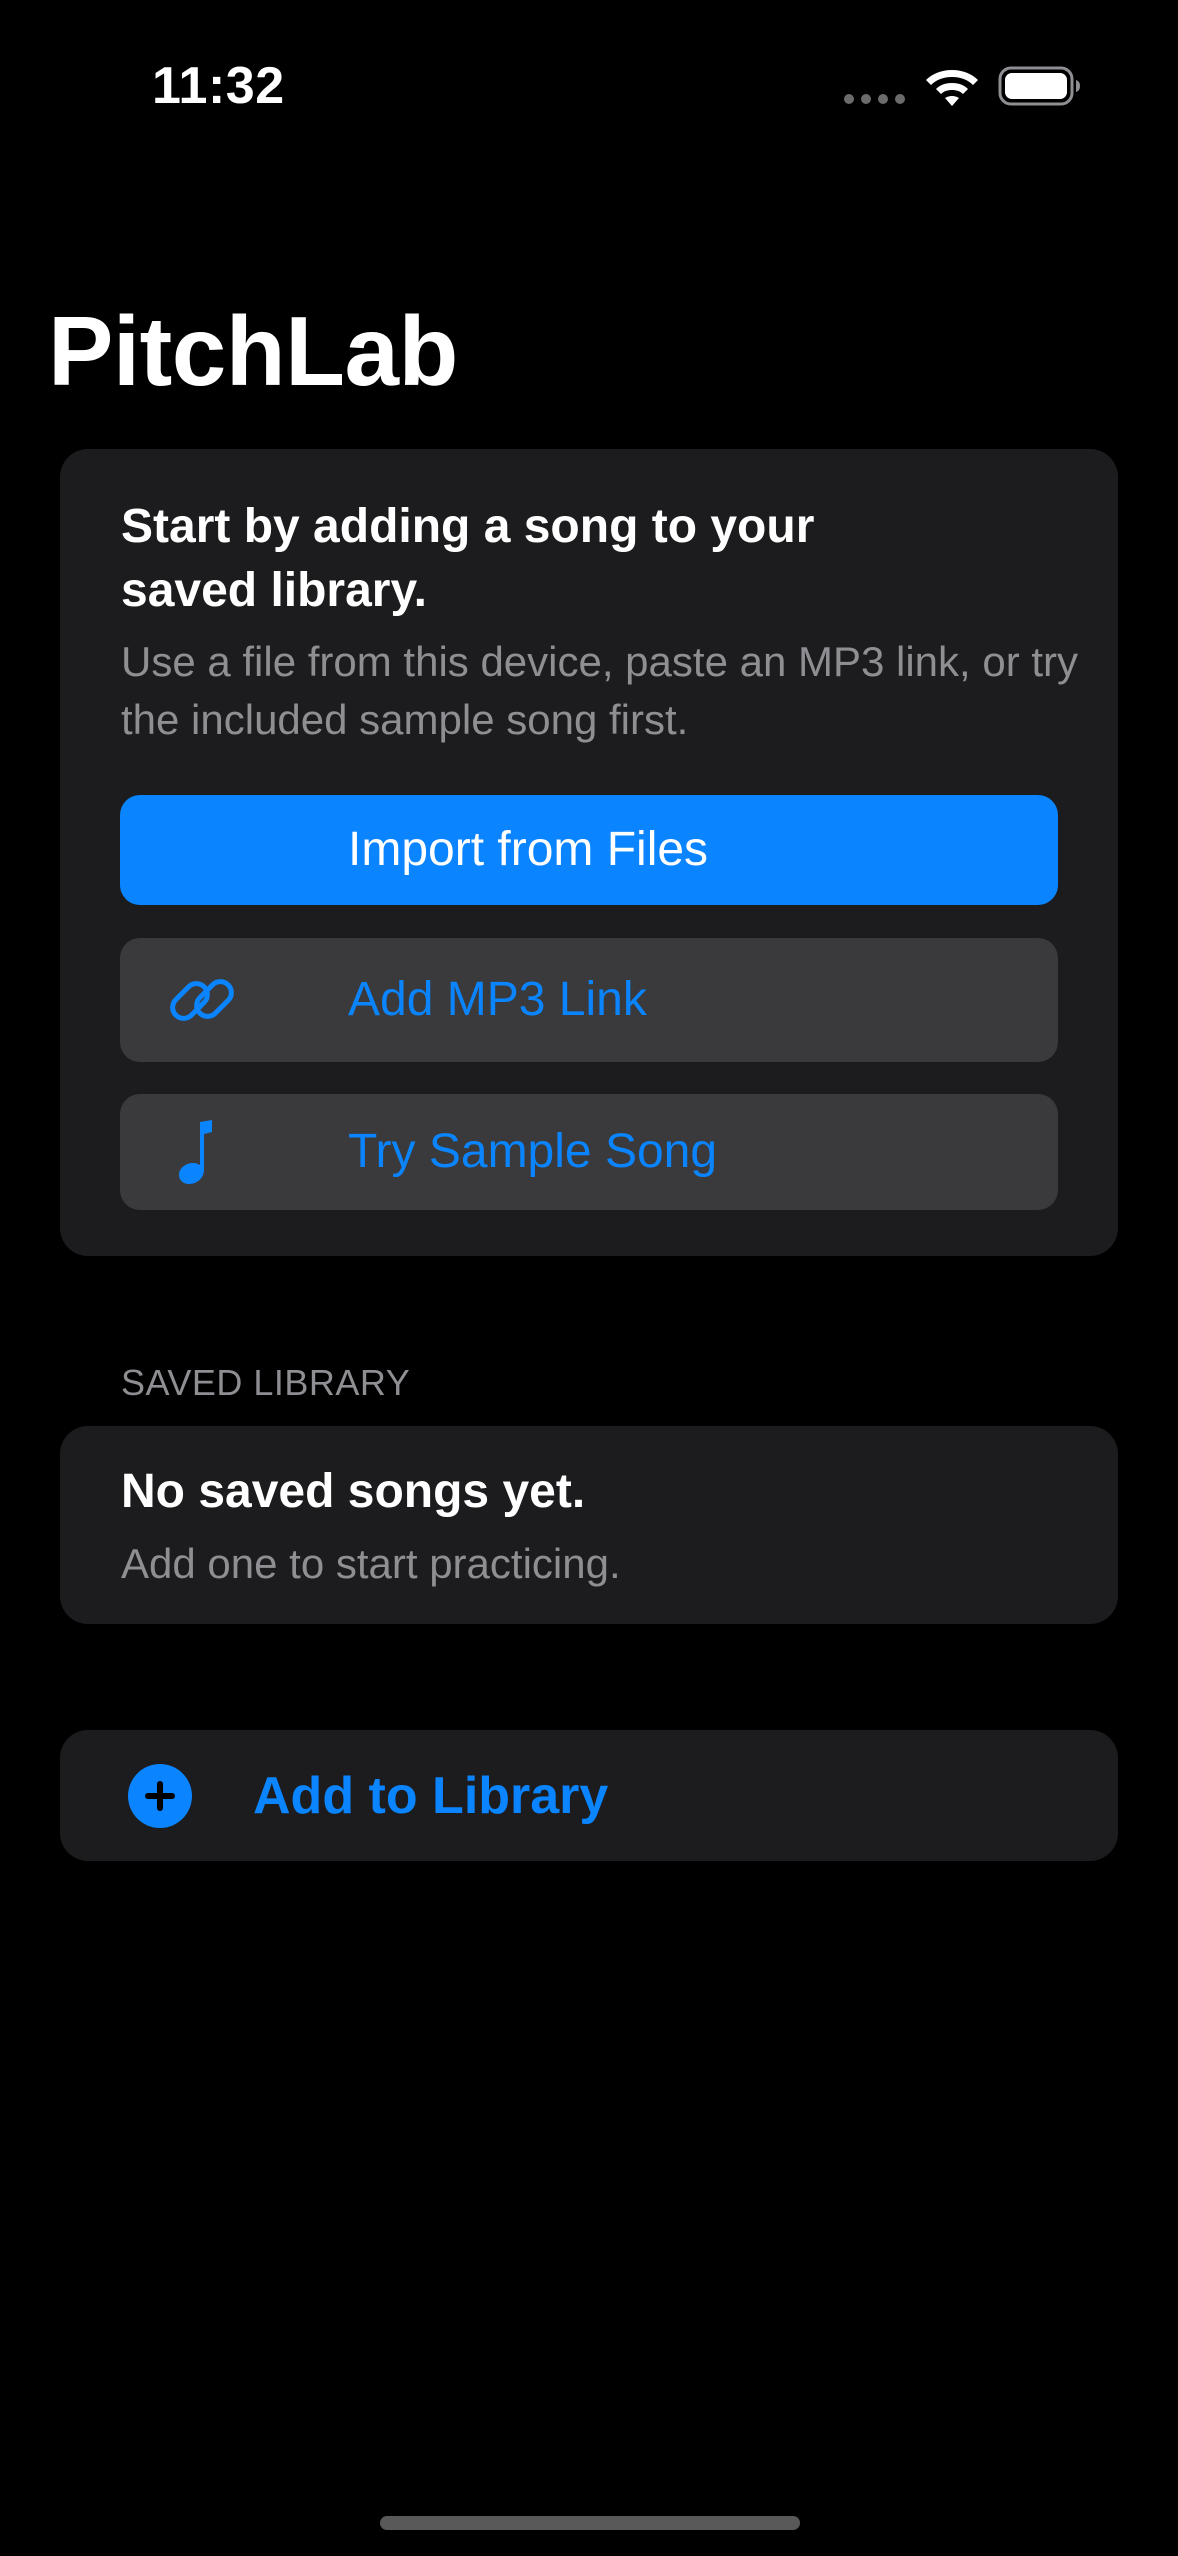  I want to click on empty-library-subtitle: Add one to start practicing., so click(371, 1563).